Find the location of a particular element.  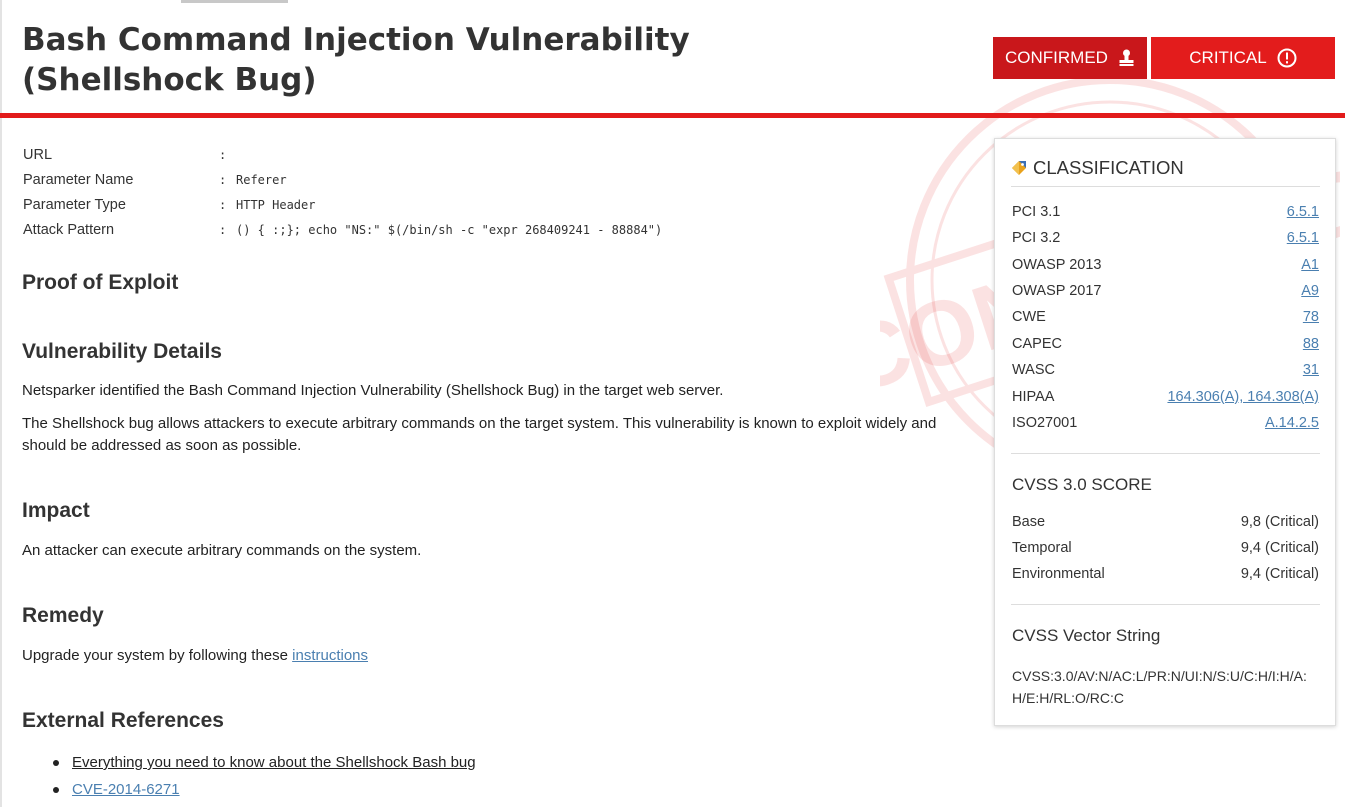

classification-key: PCI 3.1 is located at coordinates (1036, 212).